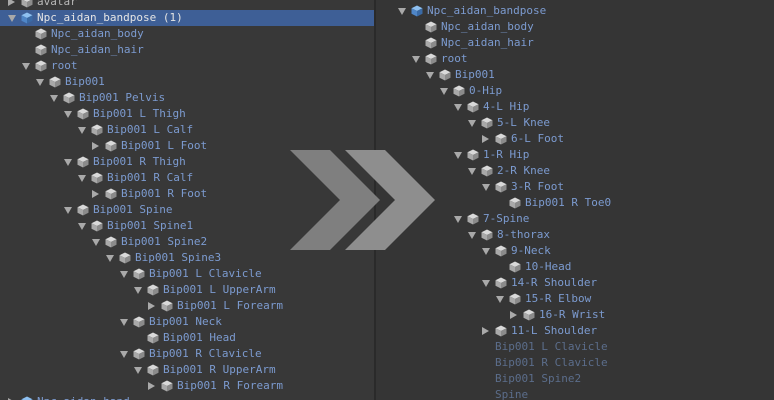  Describe the element at coordinates (575, 283) in the screenshot. I see `tree-item: 14-R Shoulder` at that location.